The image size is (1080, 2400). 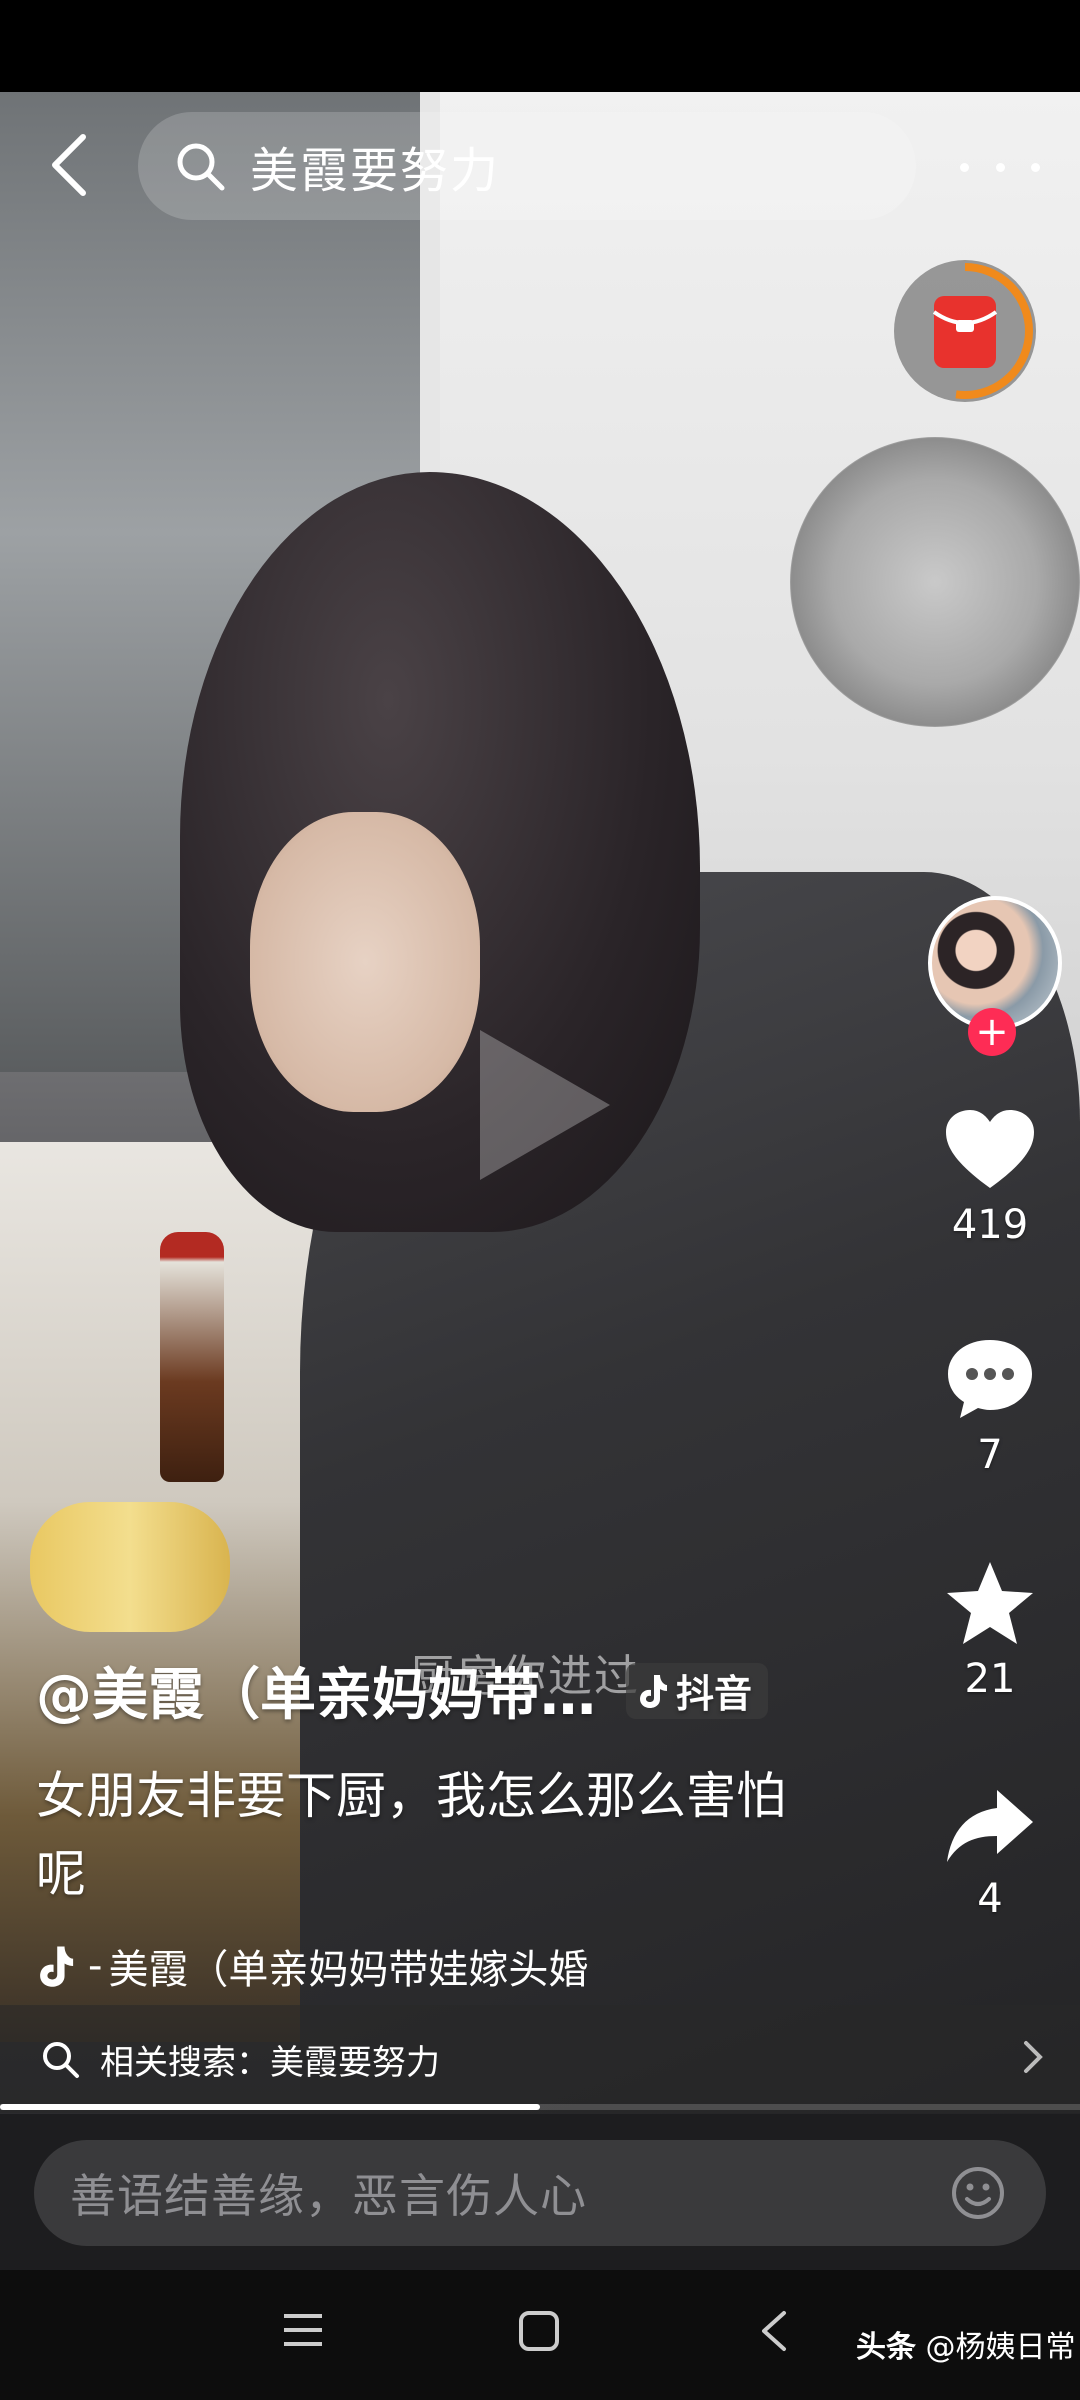 I want to click on follow-button: +, so click(x=992, y=1032).